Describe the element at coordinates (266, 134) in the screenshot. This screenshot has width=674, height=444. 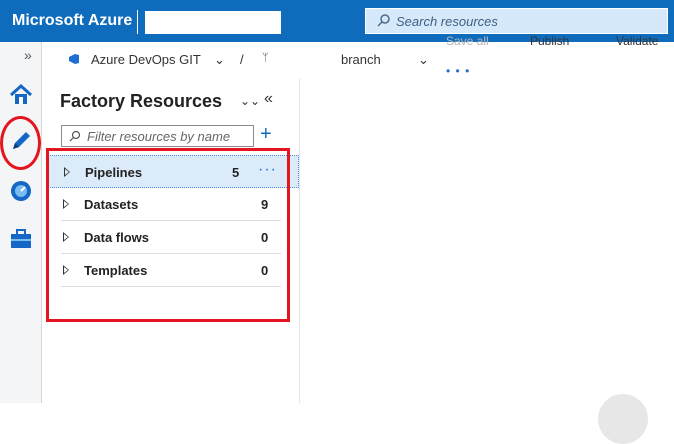
I see `add-resource-button: +` at that location.